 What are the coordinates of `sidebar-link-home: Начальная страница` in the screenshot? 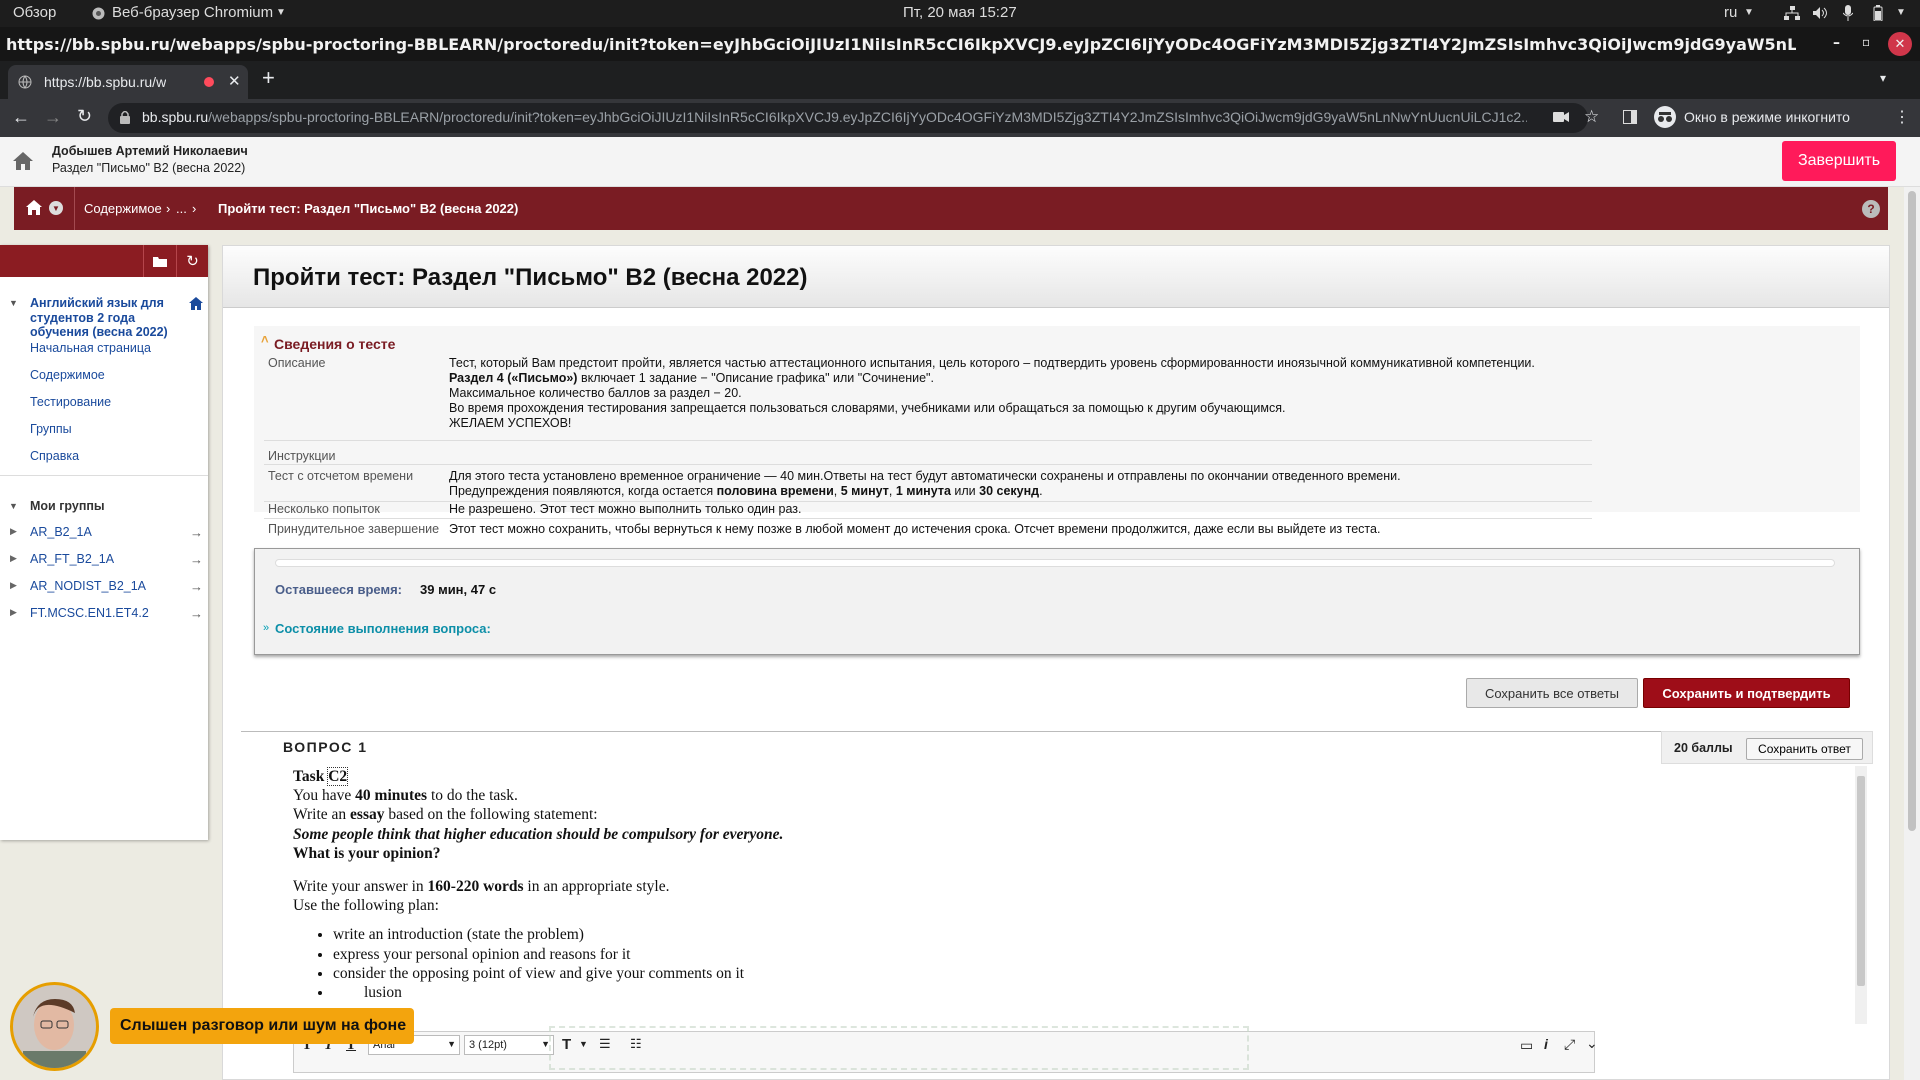 It's located at (90, 348).